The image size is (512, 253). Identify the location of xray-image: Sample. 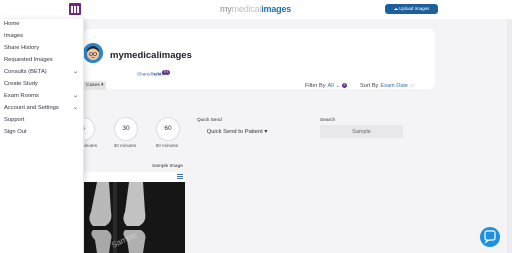
(134, 217).